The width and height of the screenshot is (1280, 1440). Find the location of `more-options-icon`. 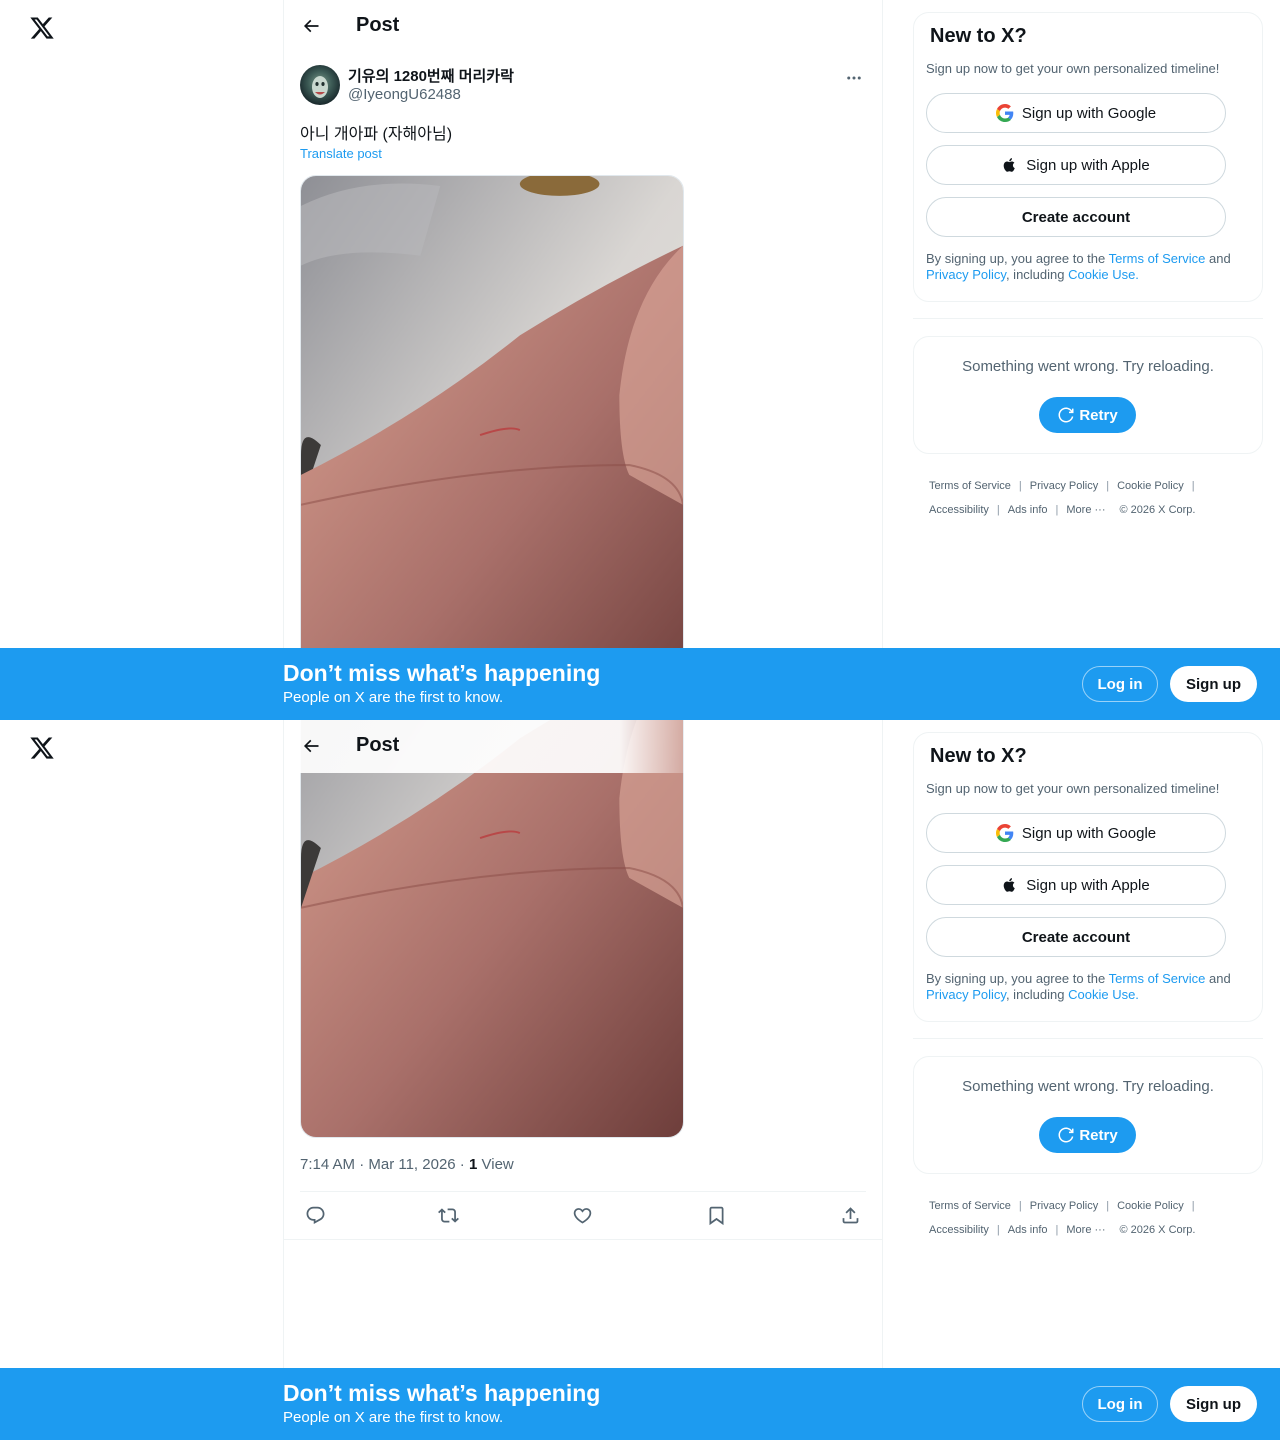

more-options-icon is located at coordinates (854, 78).